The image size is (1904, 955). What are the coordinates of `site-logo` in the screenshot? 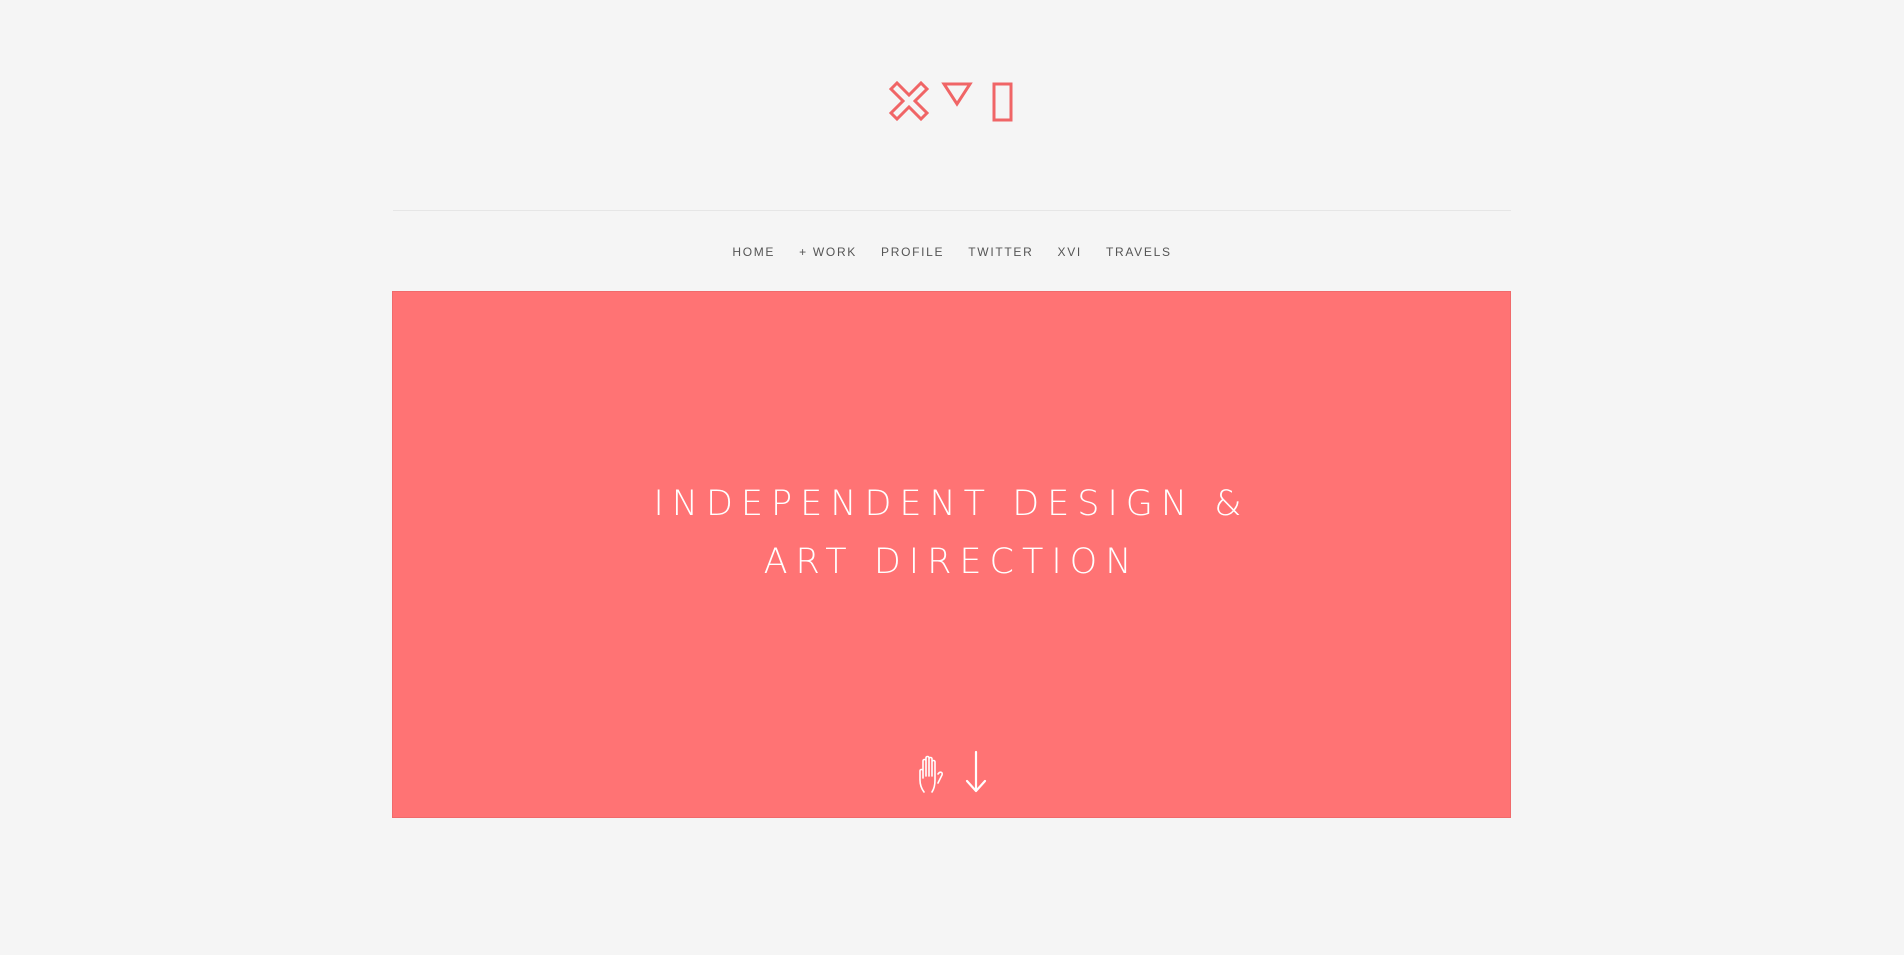 It's located at (953, 103).